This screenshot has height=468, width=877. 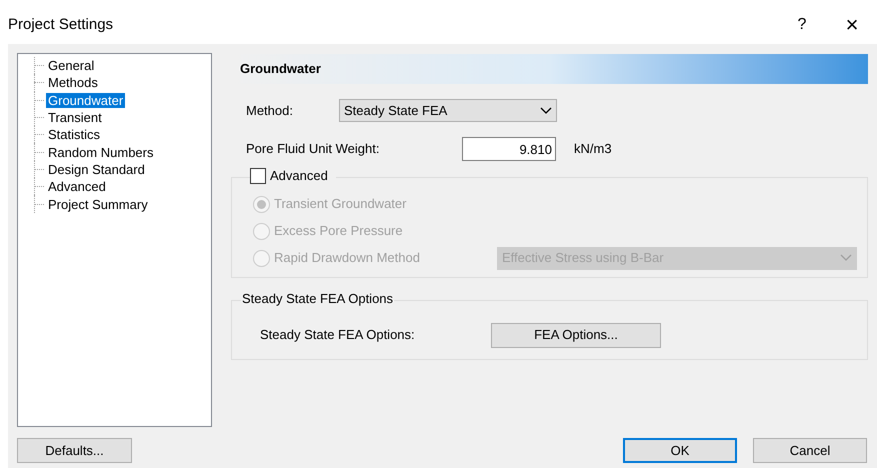 I want to click on radio-label: Rapid Drawdown Method, so click(x=347, y=258).